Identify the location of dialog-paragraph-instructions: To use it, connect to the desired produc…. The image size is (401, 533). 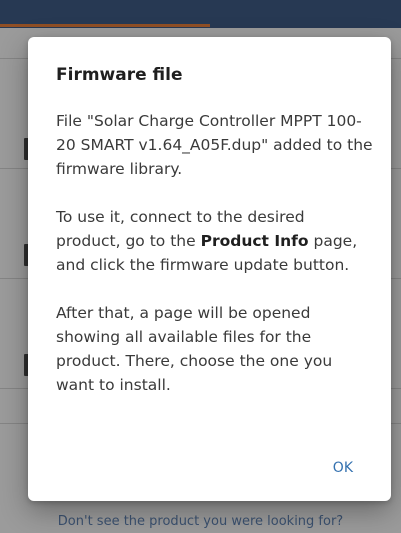
(215, 241).